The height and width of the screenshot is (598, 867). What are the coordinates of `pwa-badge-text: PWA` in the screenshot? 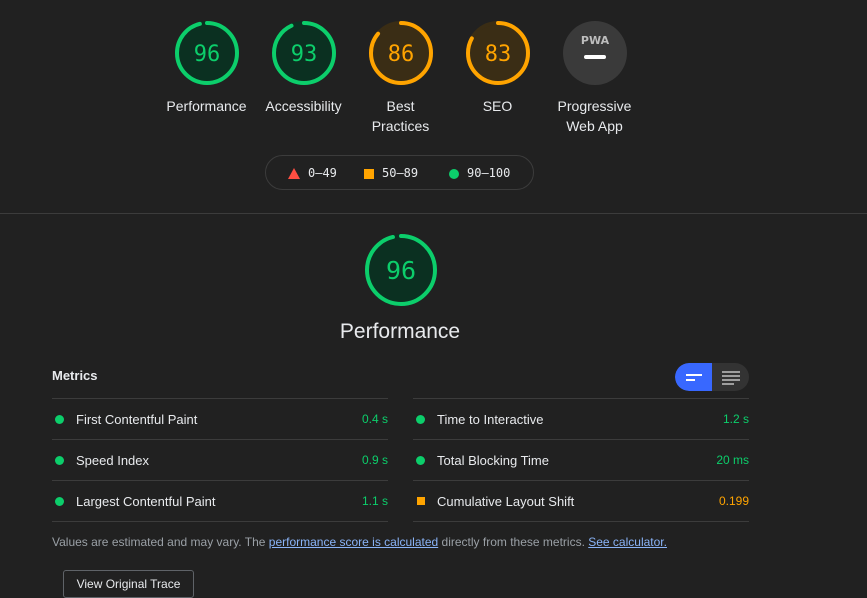 It's located at (594, 40).